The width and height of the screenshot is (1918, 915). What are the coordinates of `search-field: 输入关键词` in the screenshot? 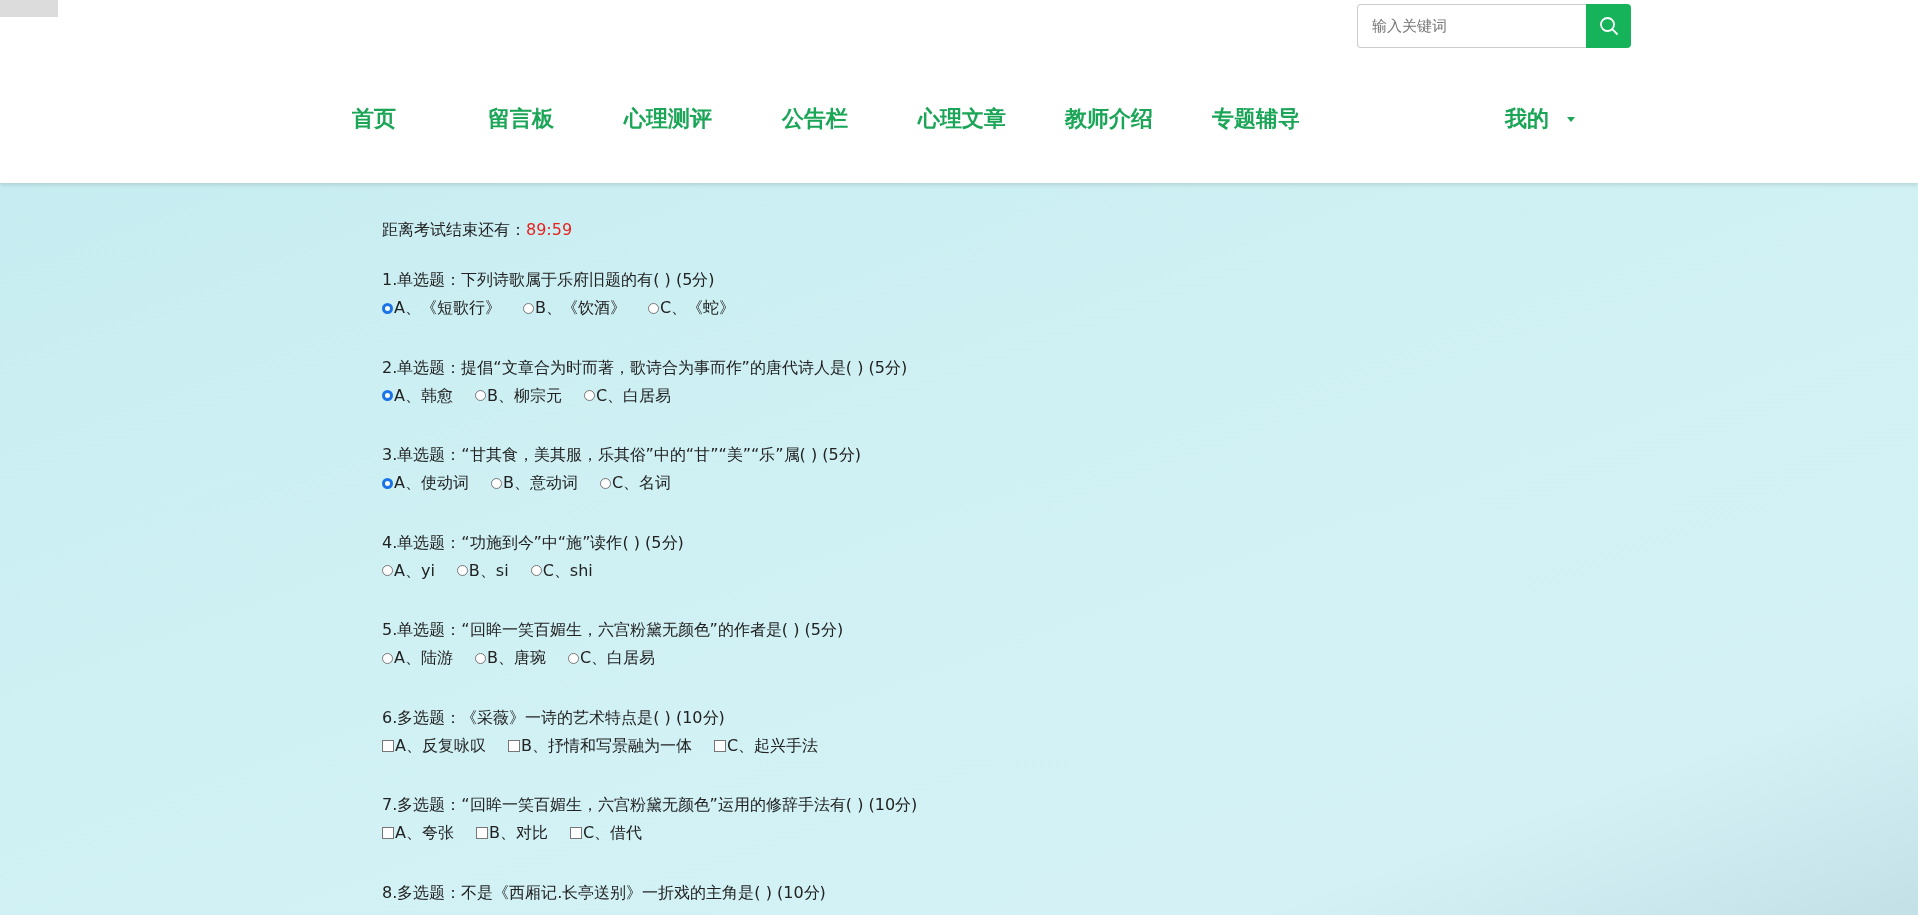 It's located at (1471, 26).